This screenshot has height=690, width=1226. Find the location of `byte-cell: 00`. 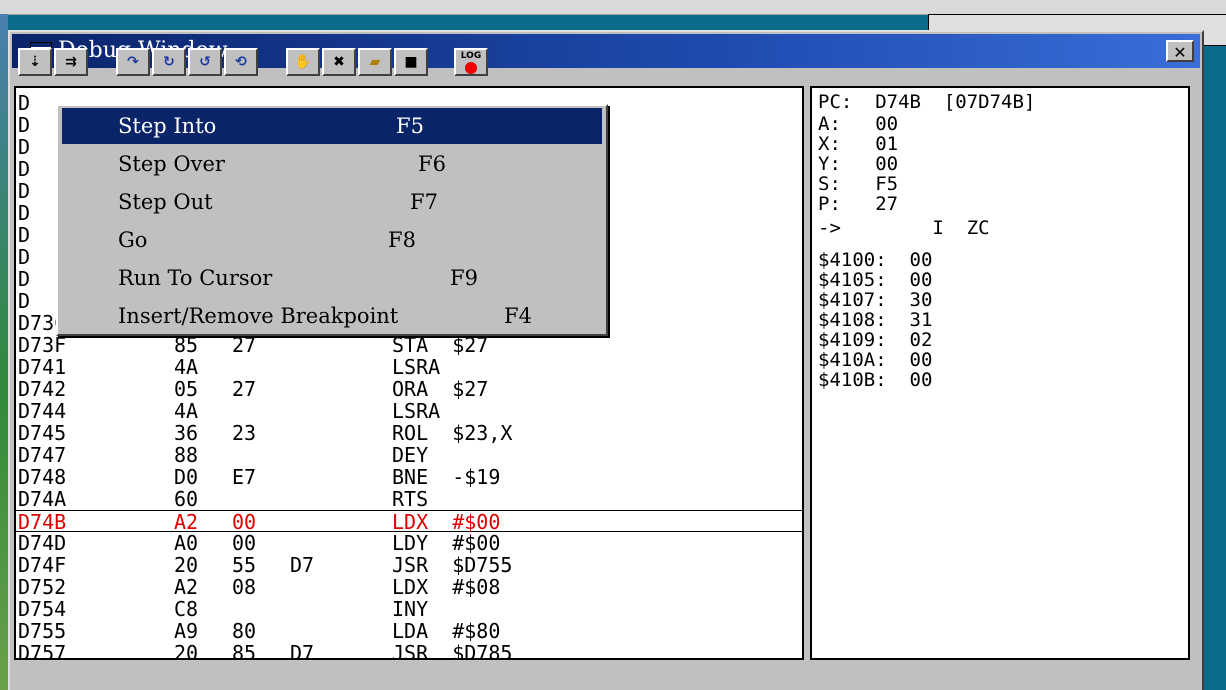

byte-cell: 00 is located at coordinates (244, 522).